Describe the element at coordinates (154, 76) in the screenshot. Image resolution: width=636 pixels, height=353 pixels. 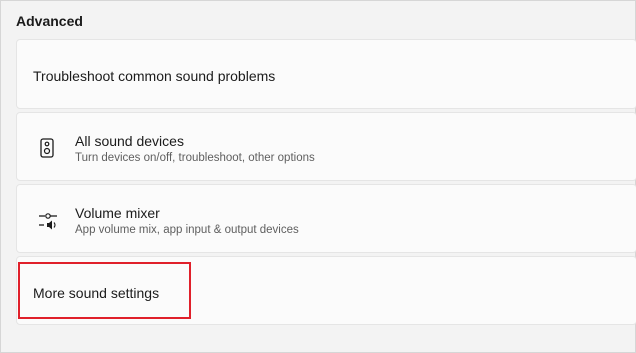
I see `troubleshoot-title: Troubleshoot common sound problems` at that location.